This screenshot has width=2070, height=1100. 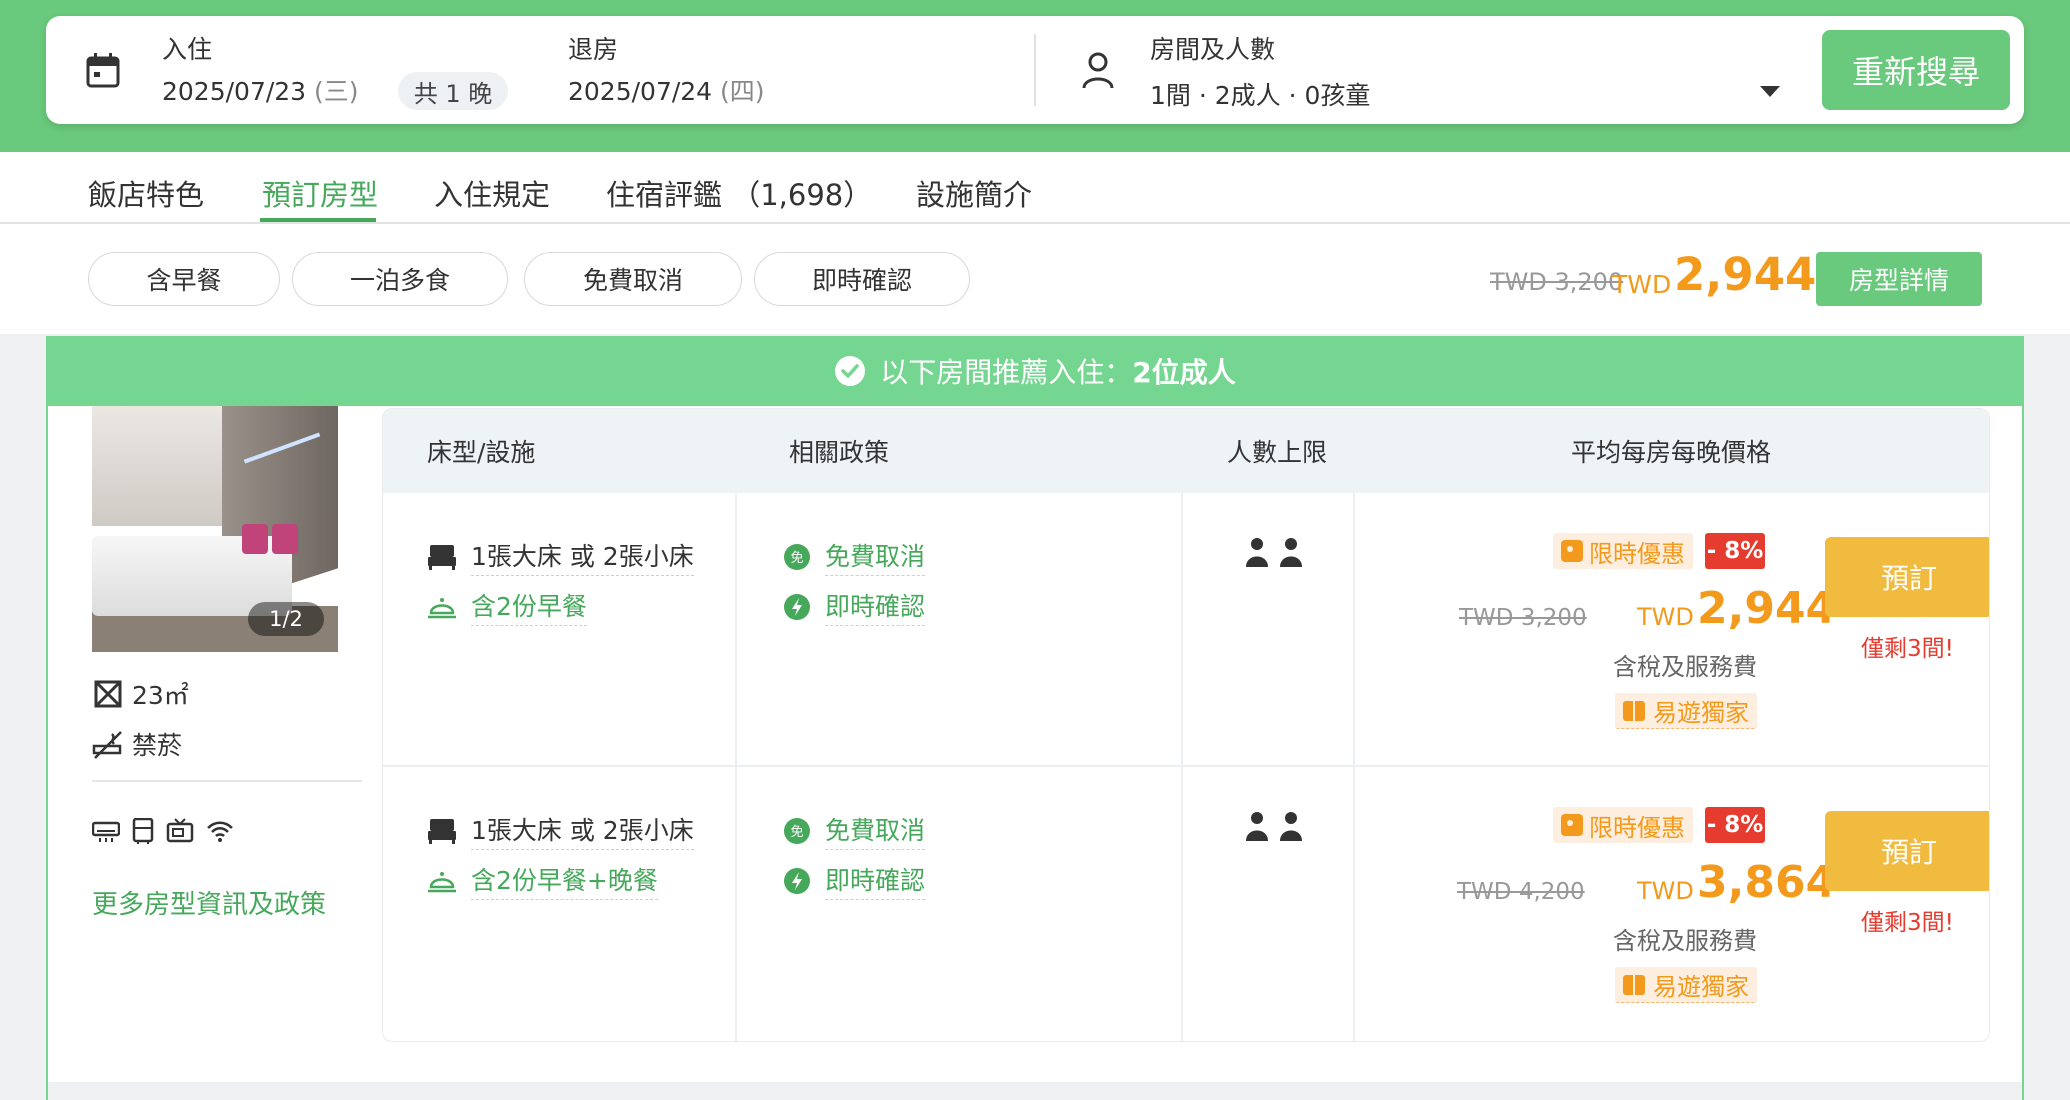 What do you see at coordinates (1767, 608) in the screenshot?
I see `room-price: 2,944` at bounding box center [1767, 608].